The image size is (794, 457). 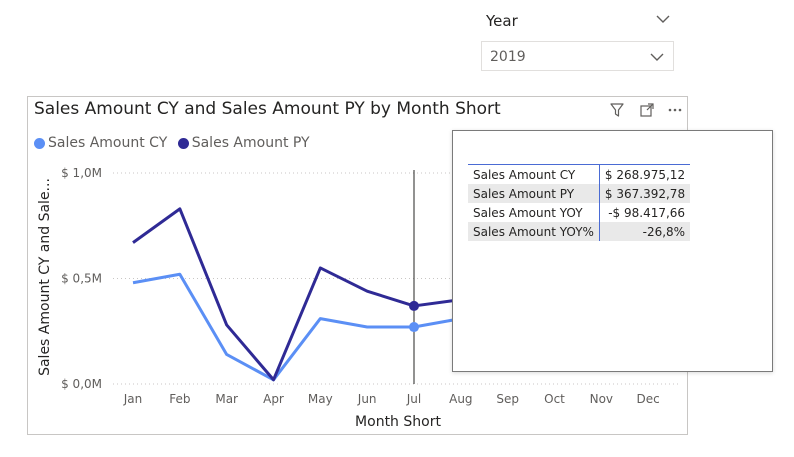 What do you see at coordinates (273, 399) in the screenshot?
I see `x-tick-label: Apr` at bounding box center [273, 399].